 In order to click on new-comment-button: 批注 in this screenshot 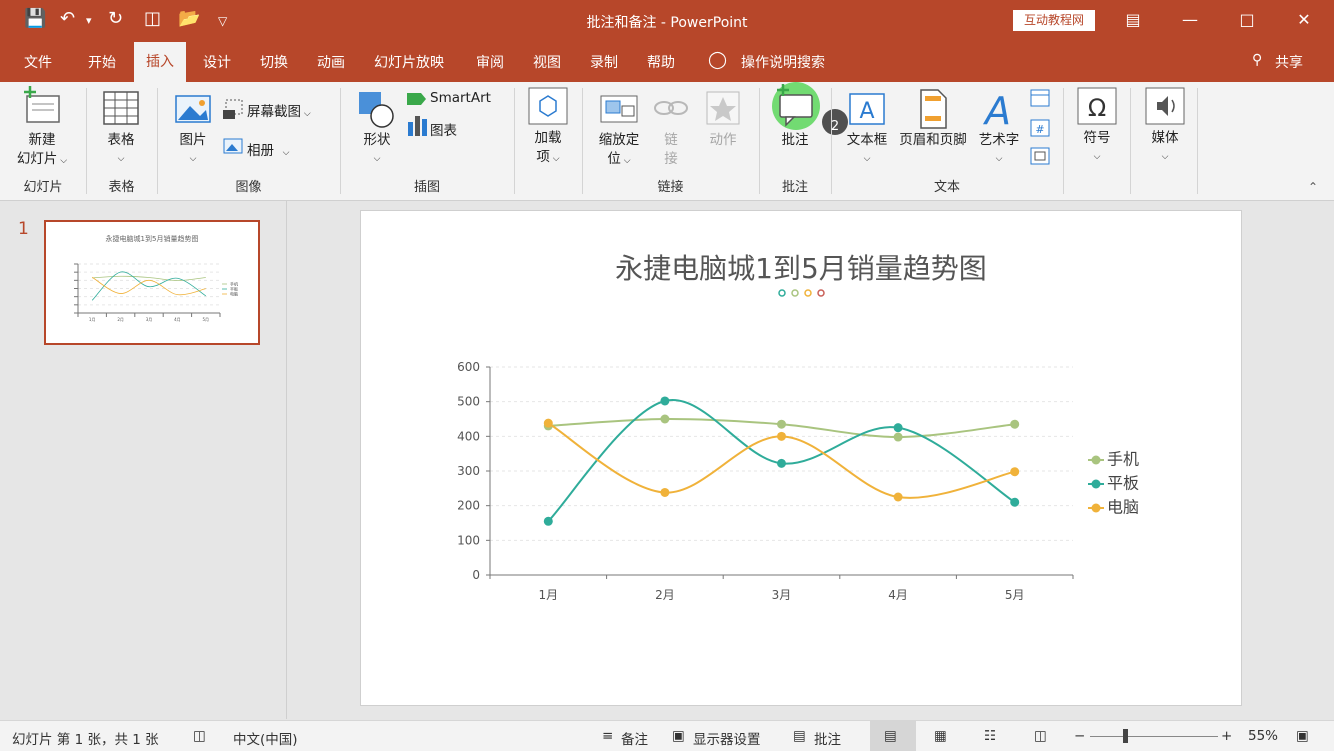, I will do `click(795, 140)`.